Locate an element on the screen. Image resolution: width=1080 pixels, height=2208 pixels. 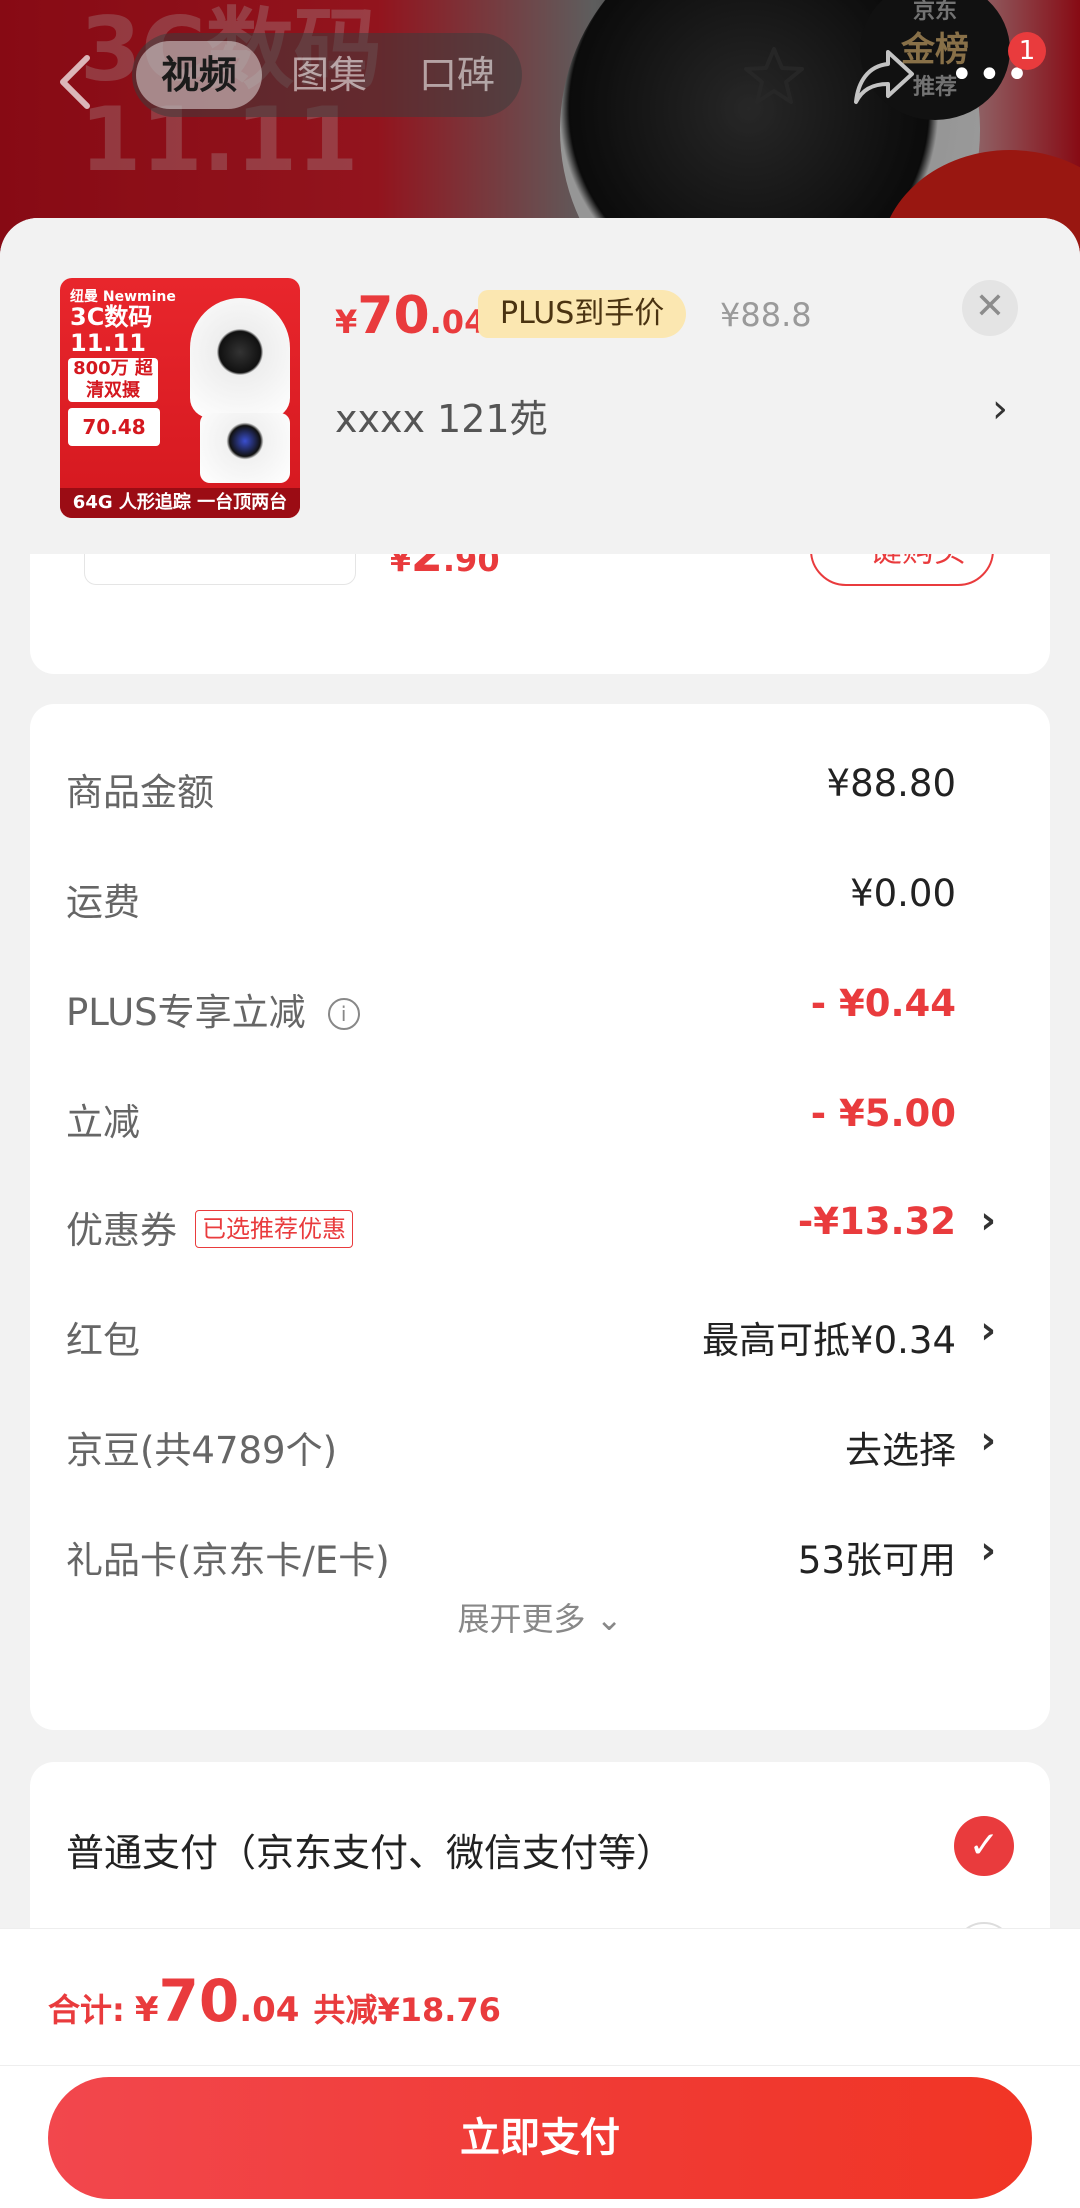
coupon-selected-tag: 已选推荐优惠 is located at coordinates (274, 1229).